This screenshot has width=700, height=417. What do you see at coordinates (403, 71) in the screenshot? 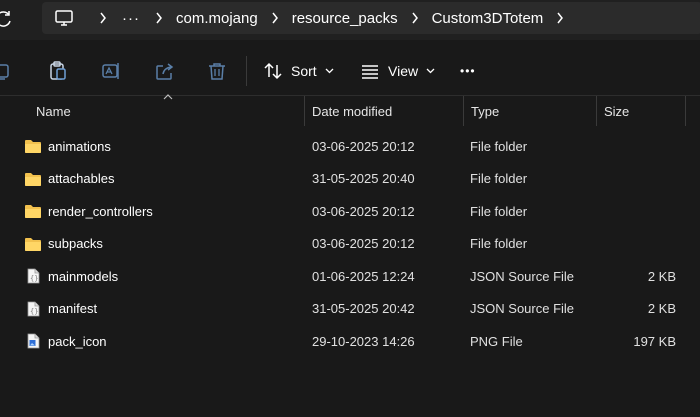
I see `view-label: View` at bounding box center [403, 71].